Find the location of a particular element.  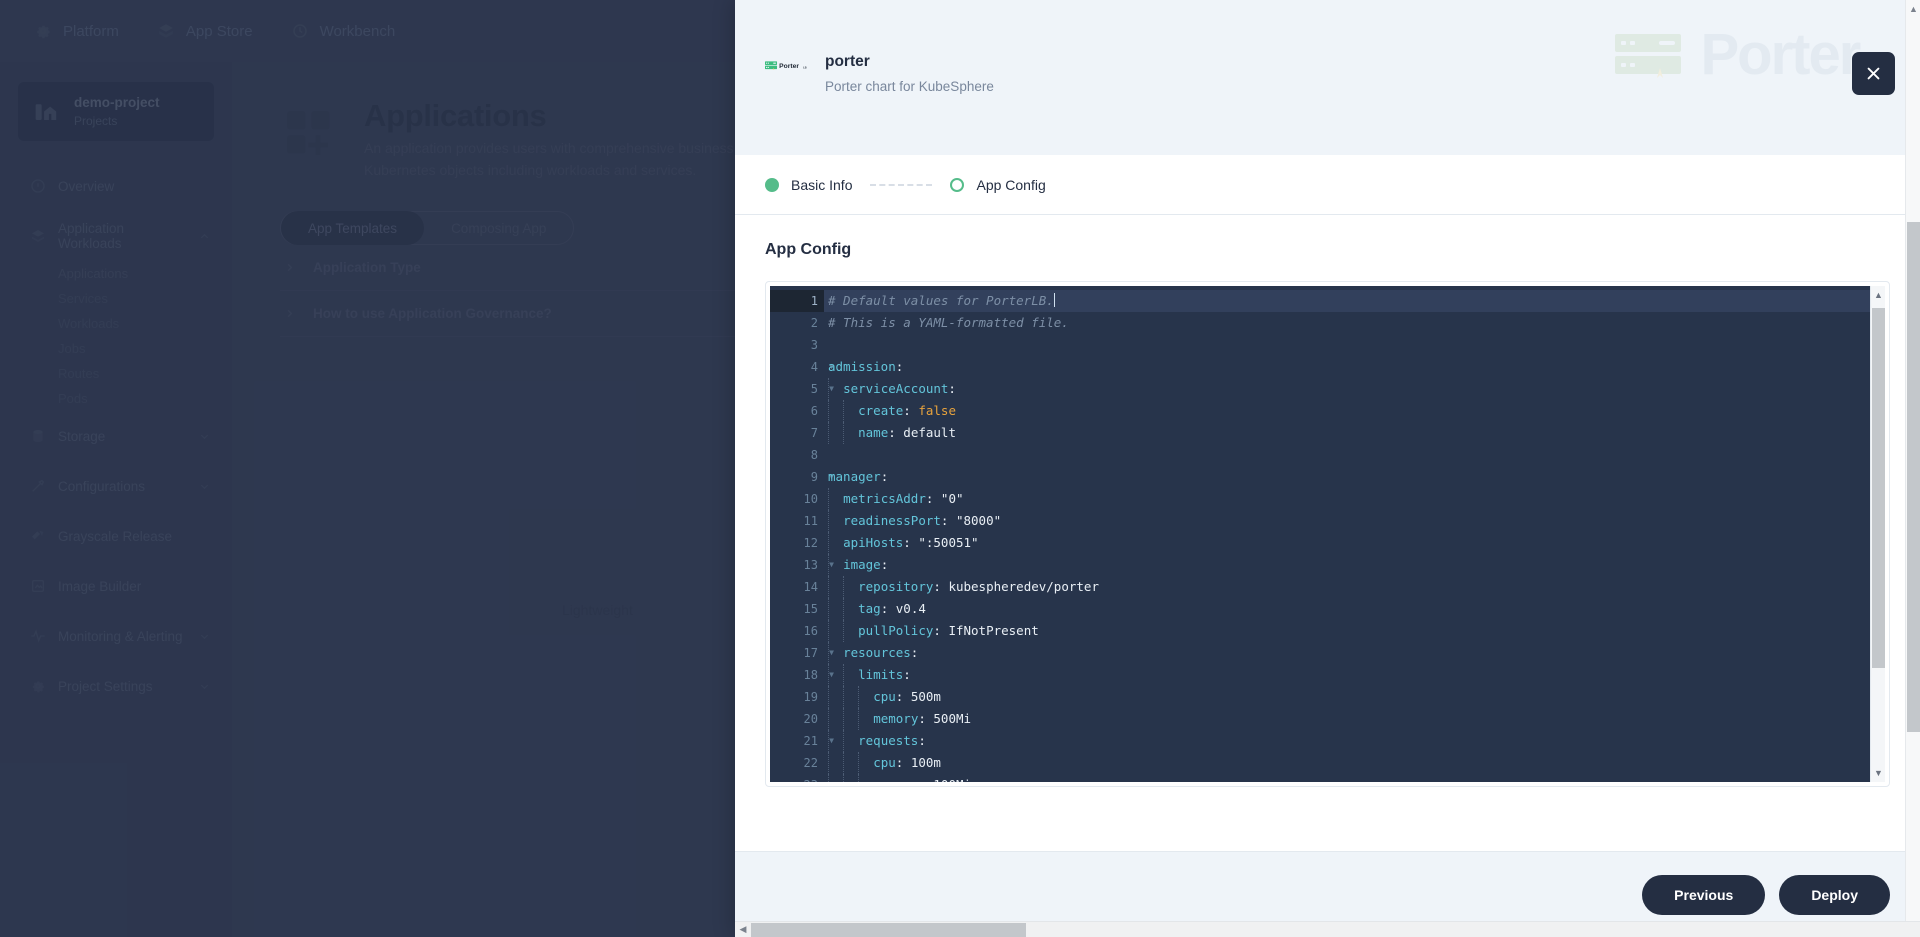

editor-line-number: 4 ▼ is located at coordinates (802, 367).